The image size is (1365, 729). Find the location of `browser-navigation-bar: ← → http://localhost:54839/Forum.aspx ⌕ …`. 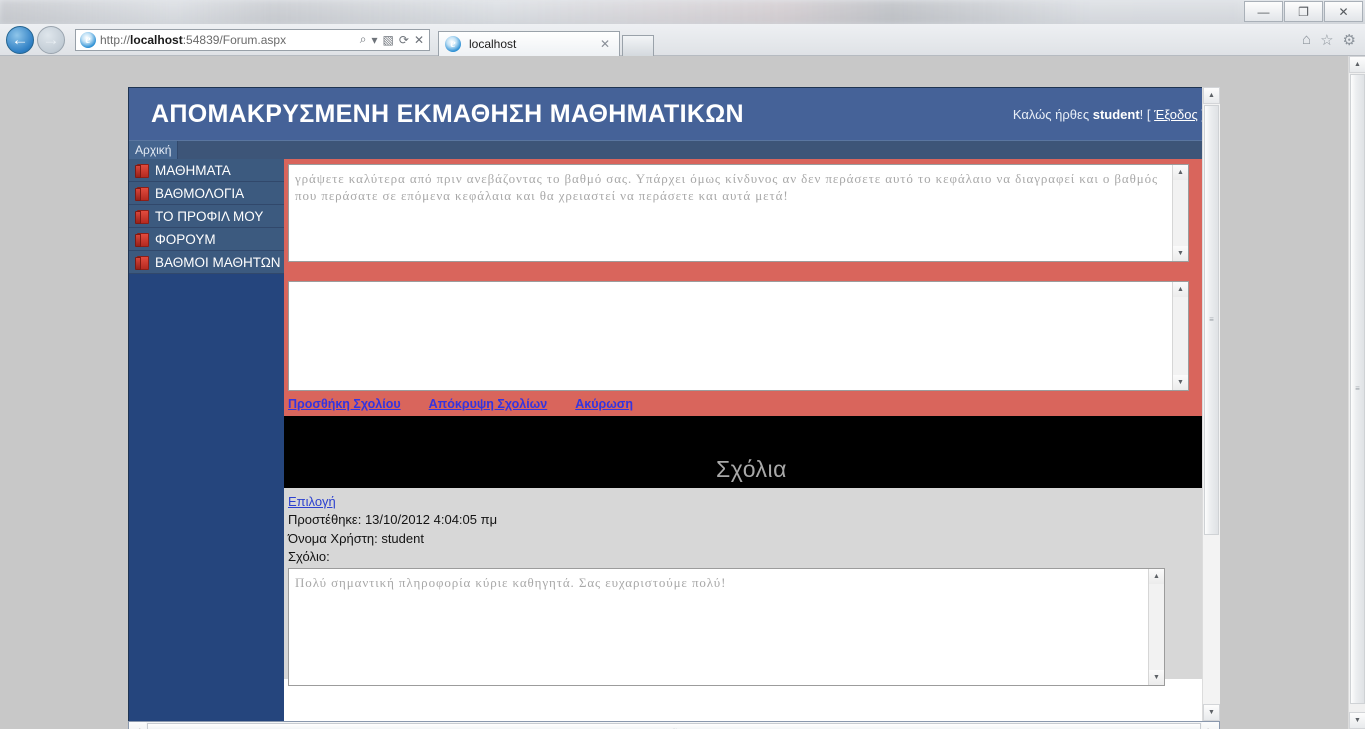

browser-navigation-bar: ← → http://localhost:54839/Forum.aspx ⌕ … is located at coordinates (682, 40).